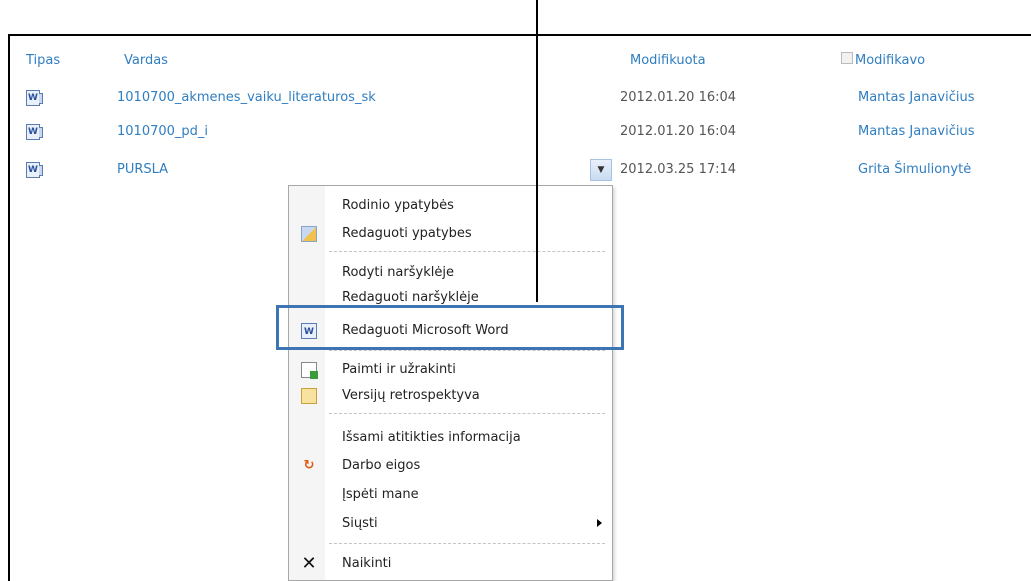 Image resolution: width=1031 pixels, height=581 pixels. I want to click on document-name-link: 1010700_pd_i, so click(162, 131).